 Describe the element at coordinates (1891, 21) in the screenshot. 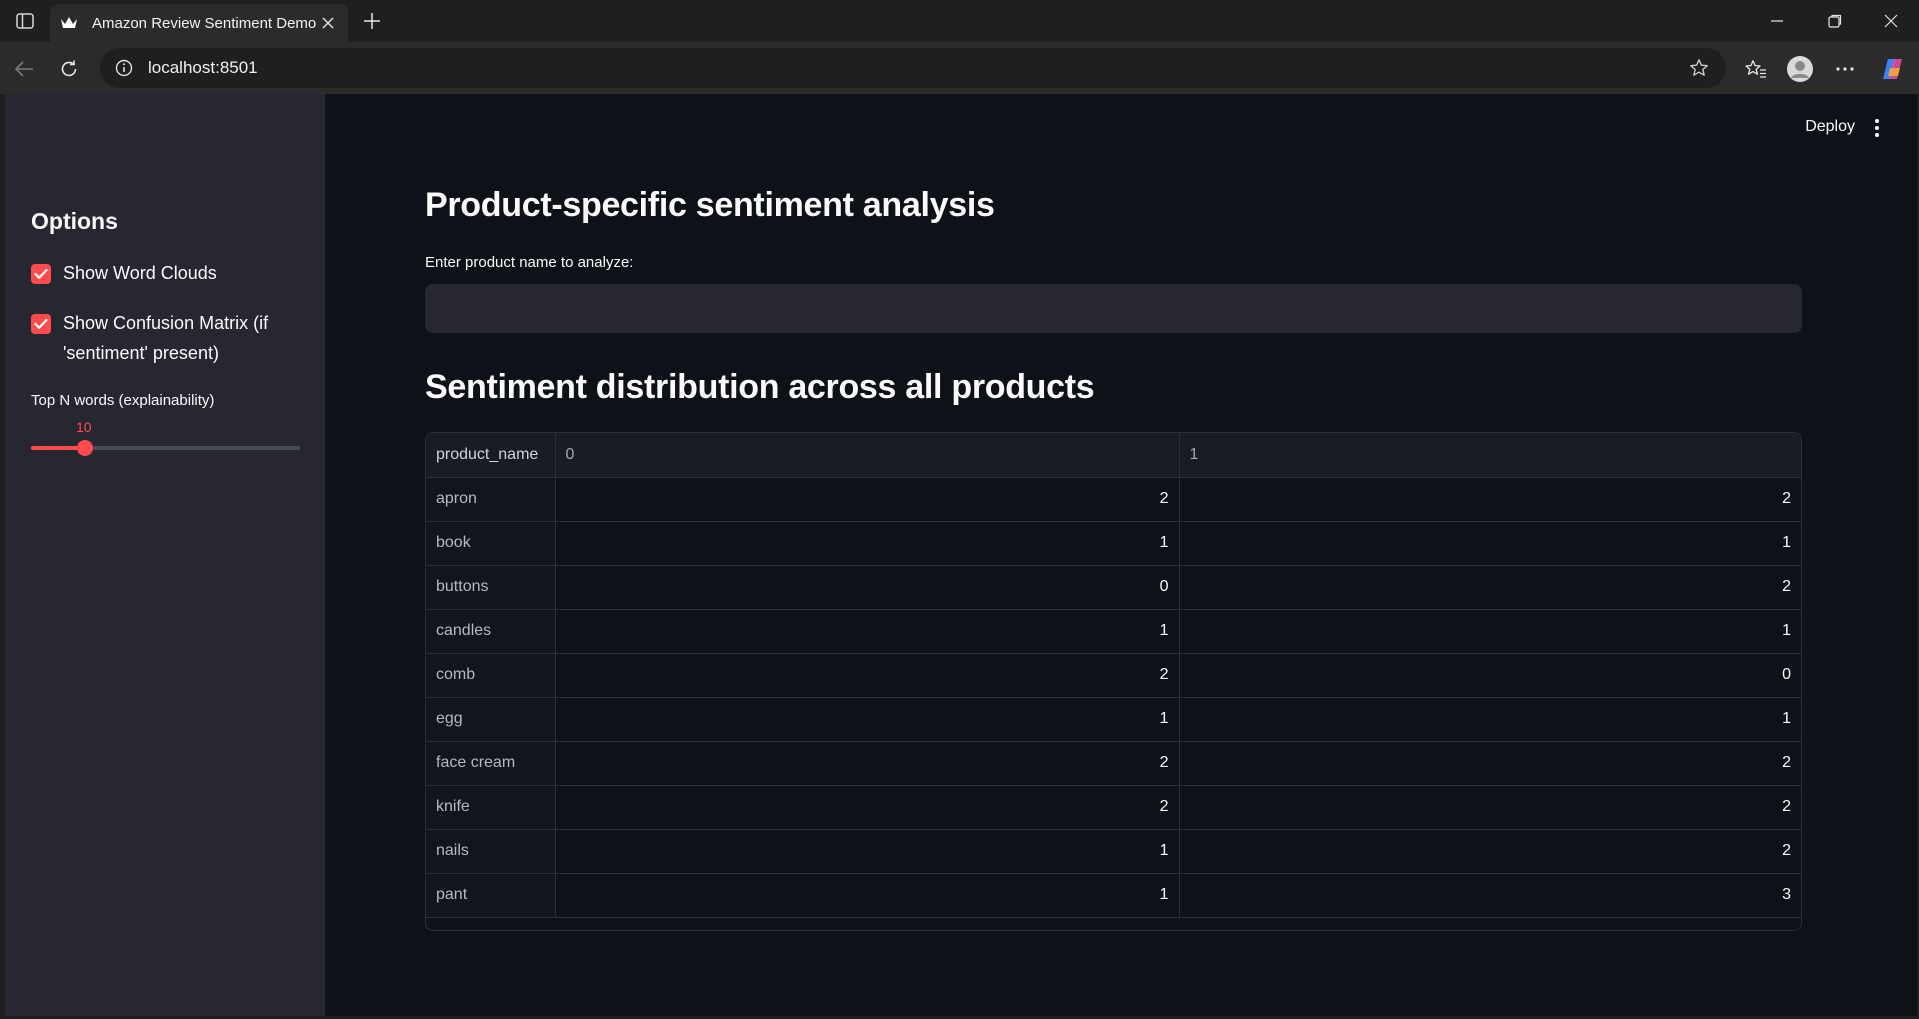

I see `close-window-icon` at that location.